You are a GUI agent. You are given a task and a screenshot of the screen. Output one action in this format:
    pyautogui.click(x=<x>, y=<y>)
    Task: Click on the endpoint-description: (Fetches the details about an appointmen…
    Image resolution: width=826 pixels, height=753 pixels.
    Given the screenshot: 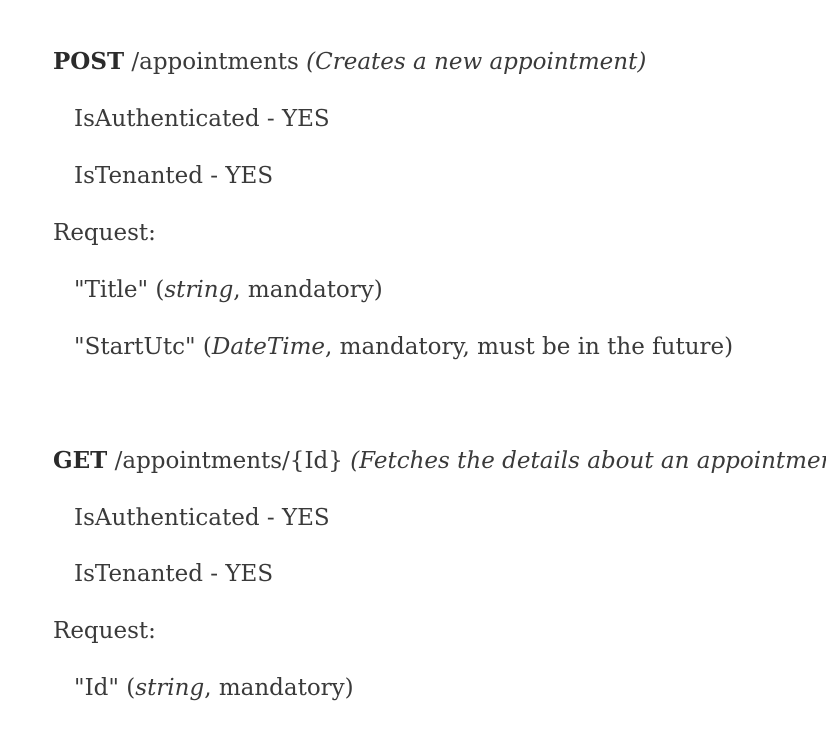 What is the action you would take?
    pyautogui.click(x=588, y=461)
    